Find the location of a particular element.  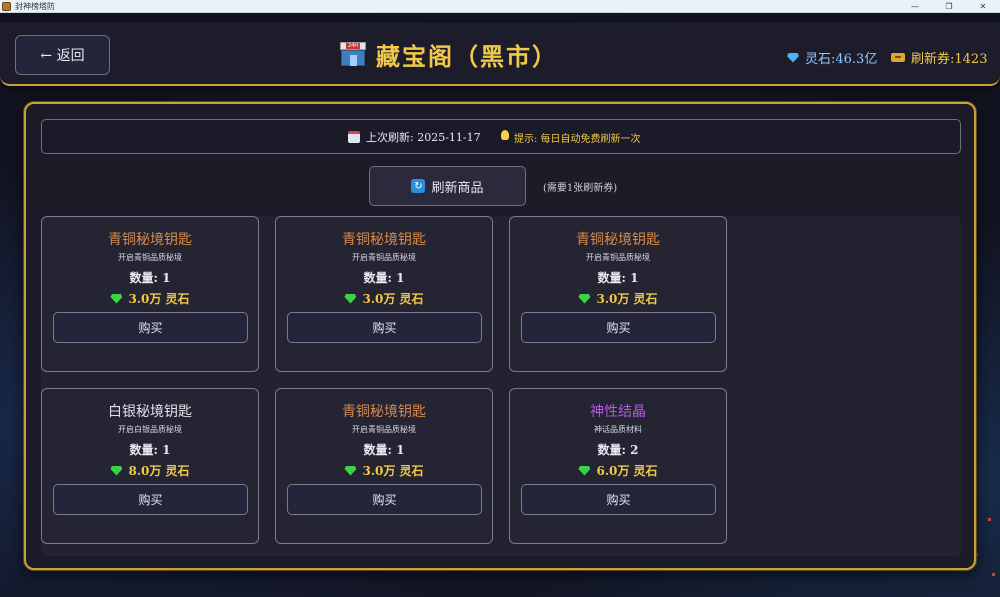

header-bar: ← 返回 24H 藏宝阁（黑市） 灵石:46.3亿 刷新券:1423 is located at coordinates (500, 54).